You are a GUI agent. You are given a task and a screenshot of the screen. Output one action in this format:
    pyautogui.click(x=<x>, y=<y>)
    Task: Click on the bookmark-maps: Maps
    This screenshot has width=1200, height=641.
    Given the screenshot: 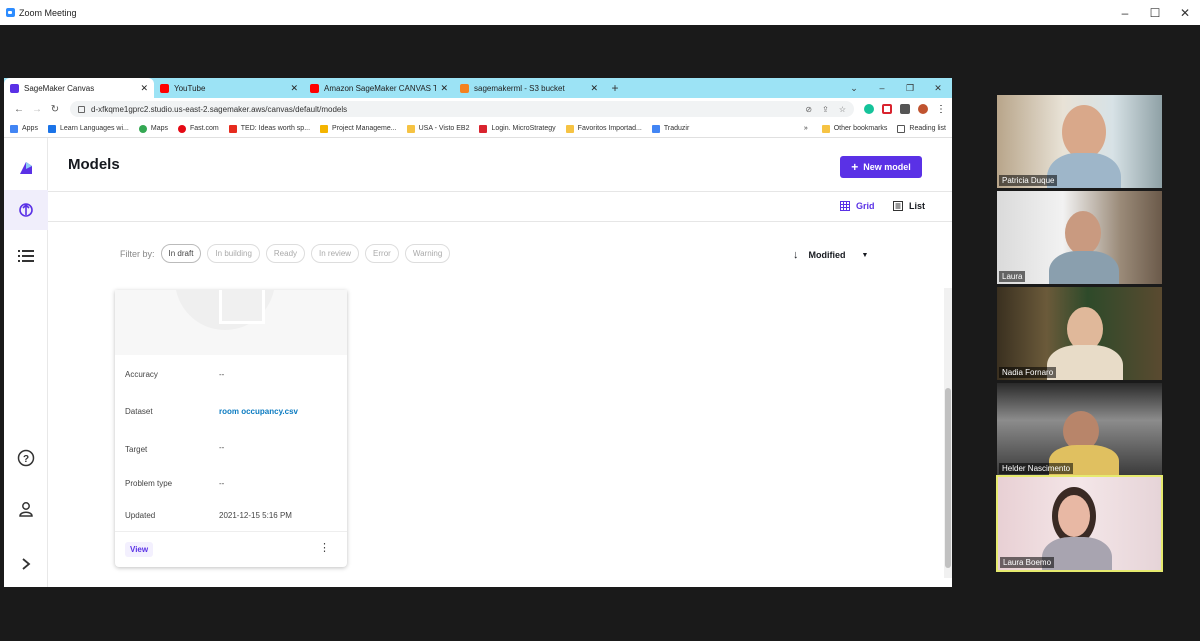 What is the action you would take?
    pyautogui.click(x=153, y=128)
    